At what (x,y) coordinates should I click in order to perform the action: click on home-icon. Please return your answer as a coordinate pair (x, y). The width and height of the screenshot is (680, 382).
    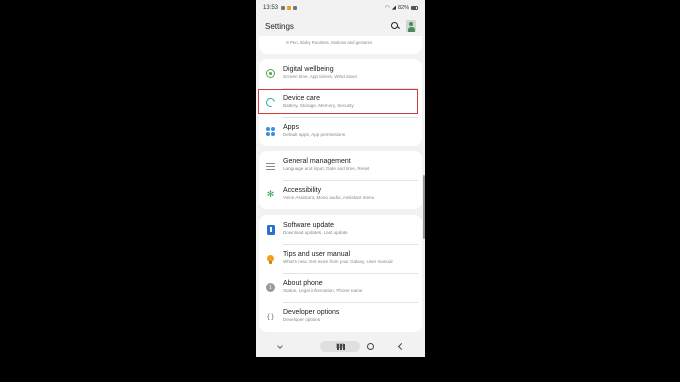
    Looking at the image, I should click on (370, 346).